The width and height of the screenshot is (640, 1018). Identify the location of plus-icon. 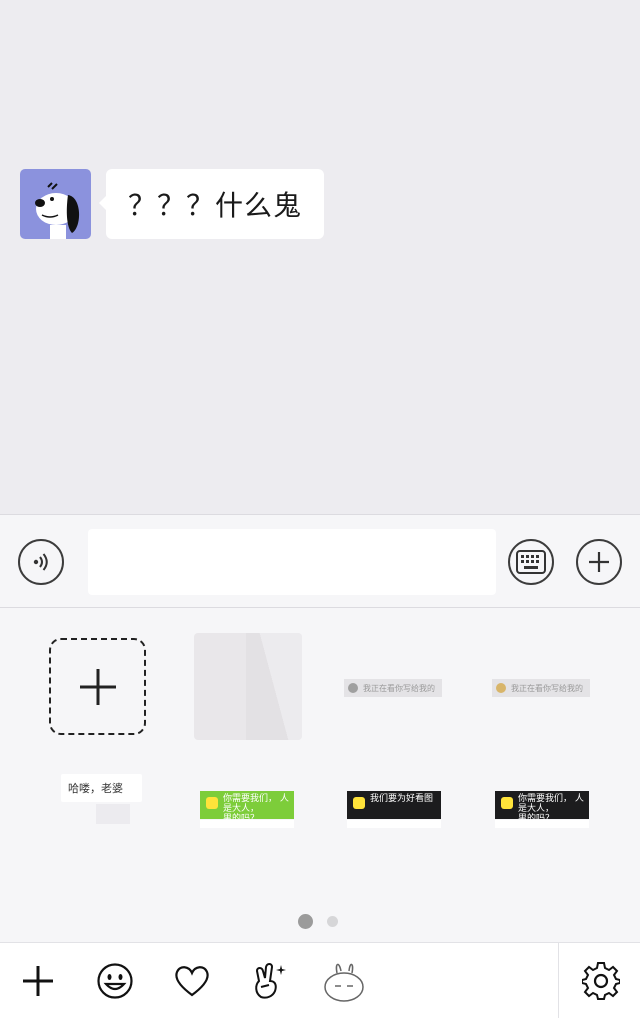
(97, 686).